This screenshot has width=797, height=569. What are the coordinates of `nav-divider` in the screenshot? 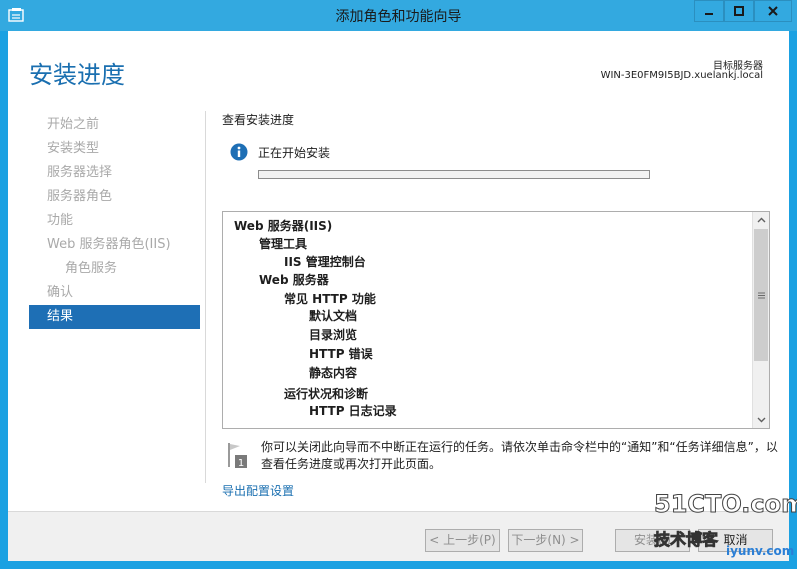 It's located at (205, 297).